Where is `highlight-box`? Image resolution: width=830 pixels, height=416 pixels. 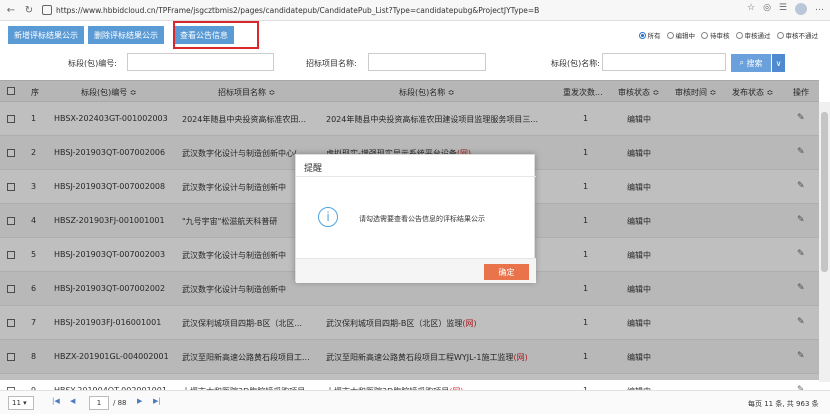 highlight-box is located at coordinates (216, 35).